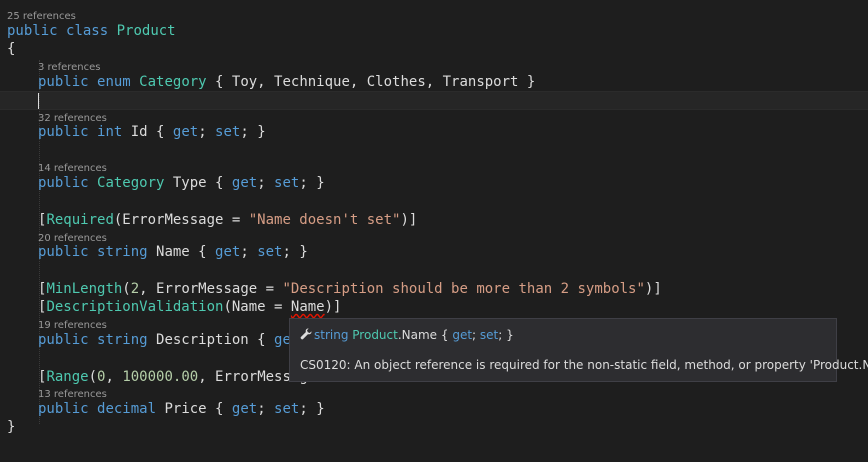  Describe the element at coordinates (84, 289) in the screenshot. I see `attribute-name: MinLength` at that location.